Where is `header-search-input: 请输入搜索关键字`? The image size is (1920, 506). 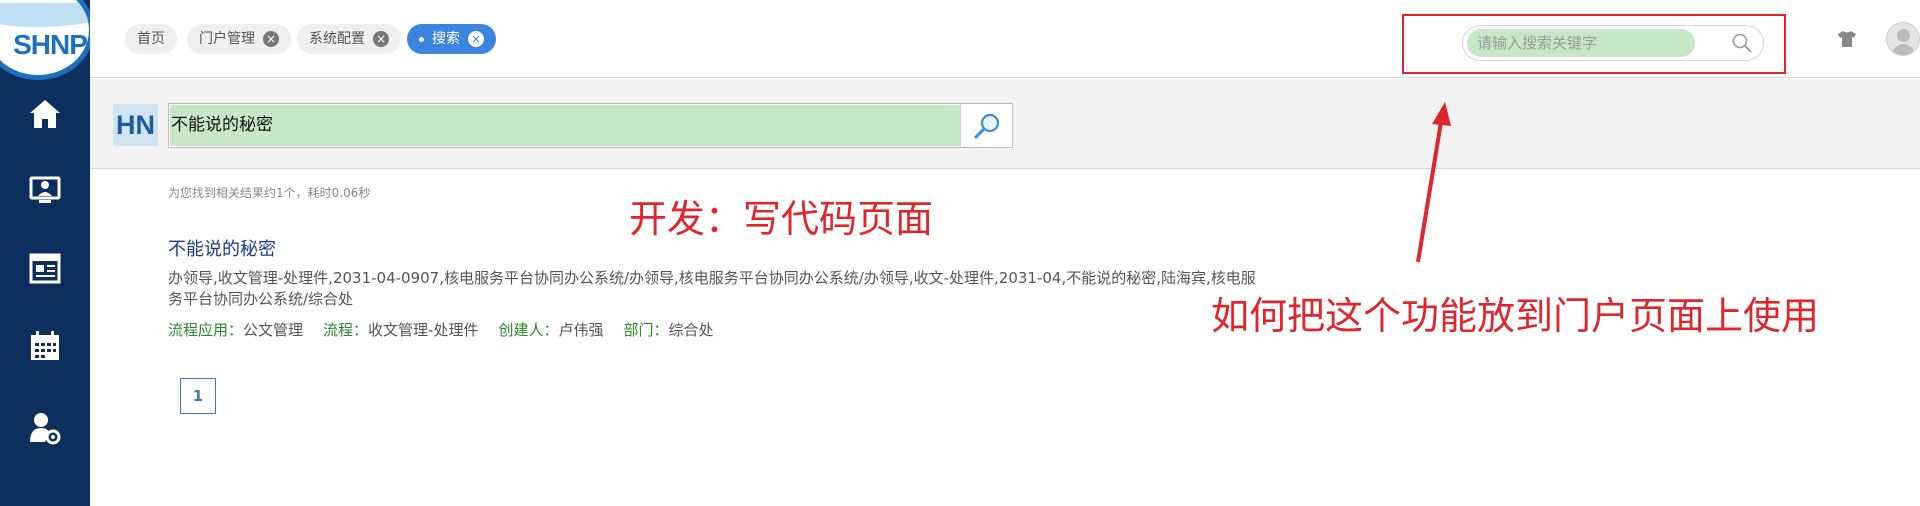 header-search-input: 请输入搜索关键字 is located at coordinates (1613, 43).